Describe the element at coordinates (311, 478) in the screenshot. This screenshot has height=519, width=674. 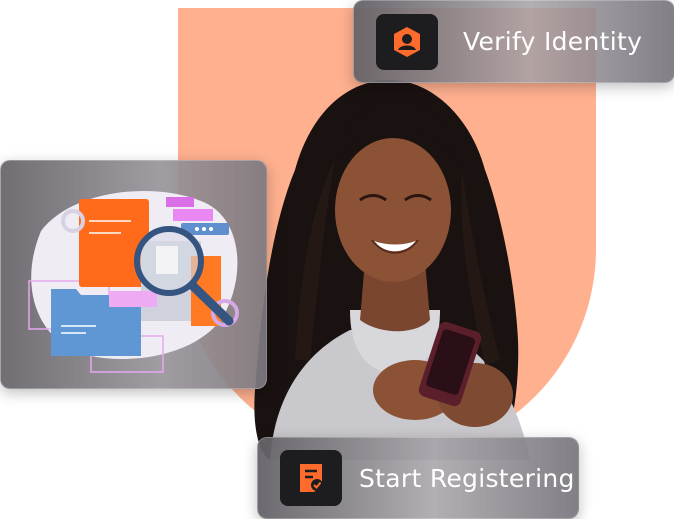
I see `document-check-icon` at that location.